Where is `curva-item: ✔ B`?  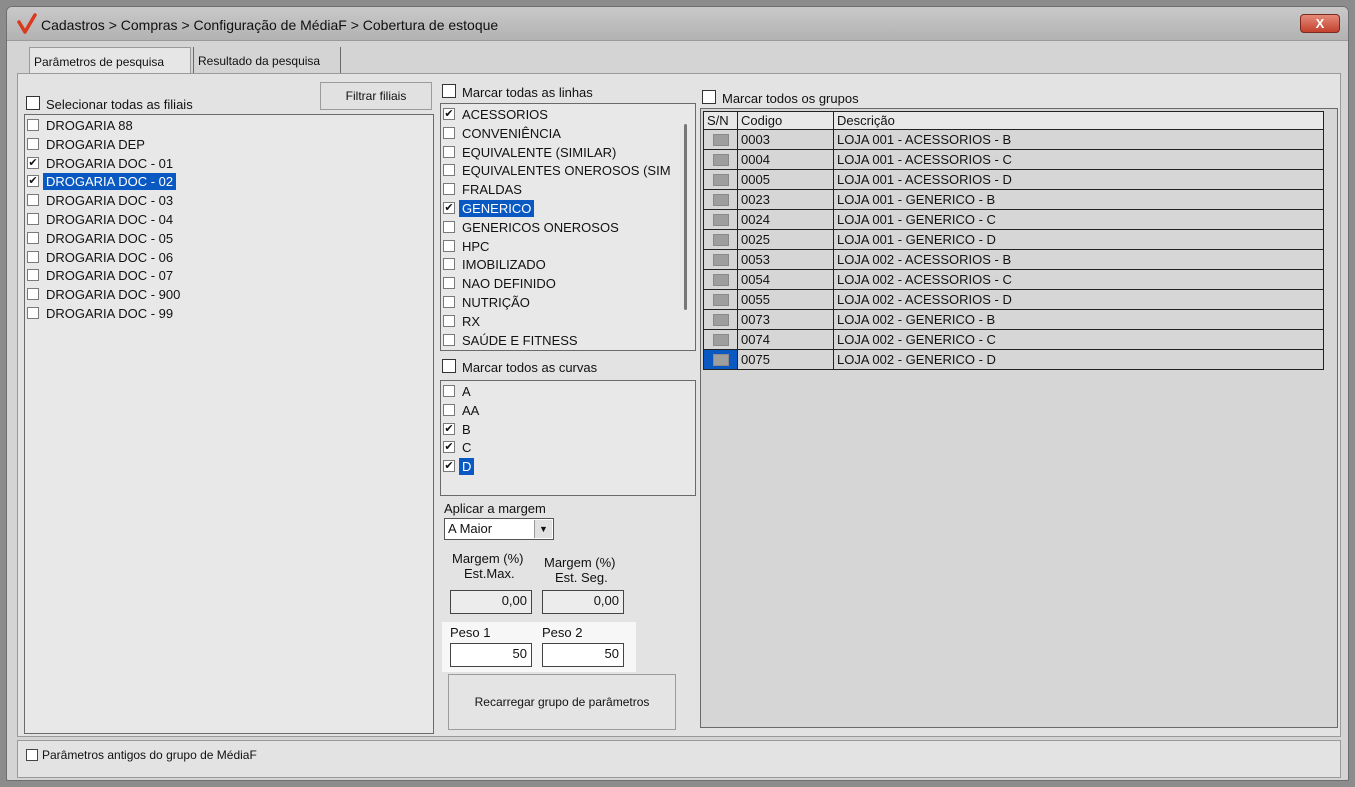
curva-item: ✔ B is located at coordinates (568, 429).